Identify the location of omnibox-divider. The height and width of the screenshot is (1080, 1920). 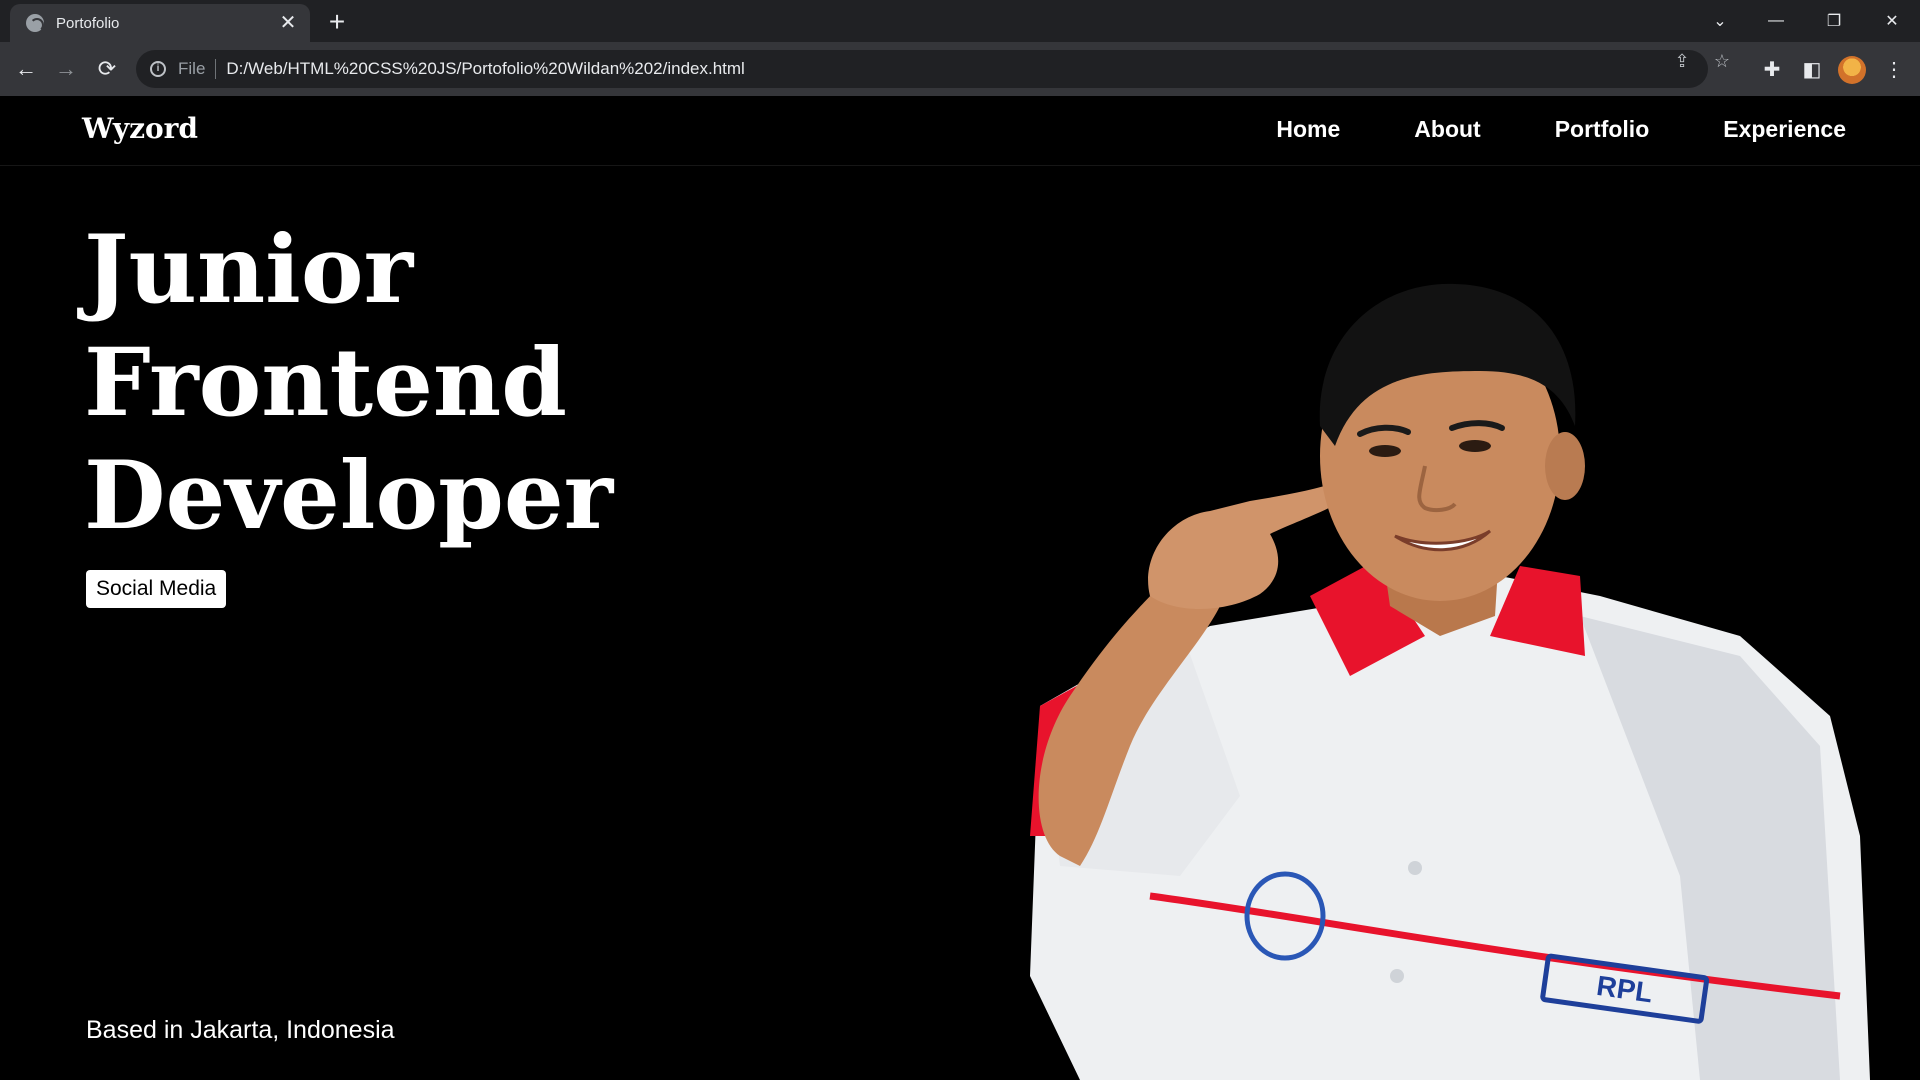
(216, 69).